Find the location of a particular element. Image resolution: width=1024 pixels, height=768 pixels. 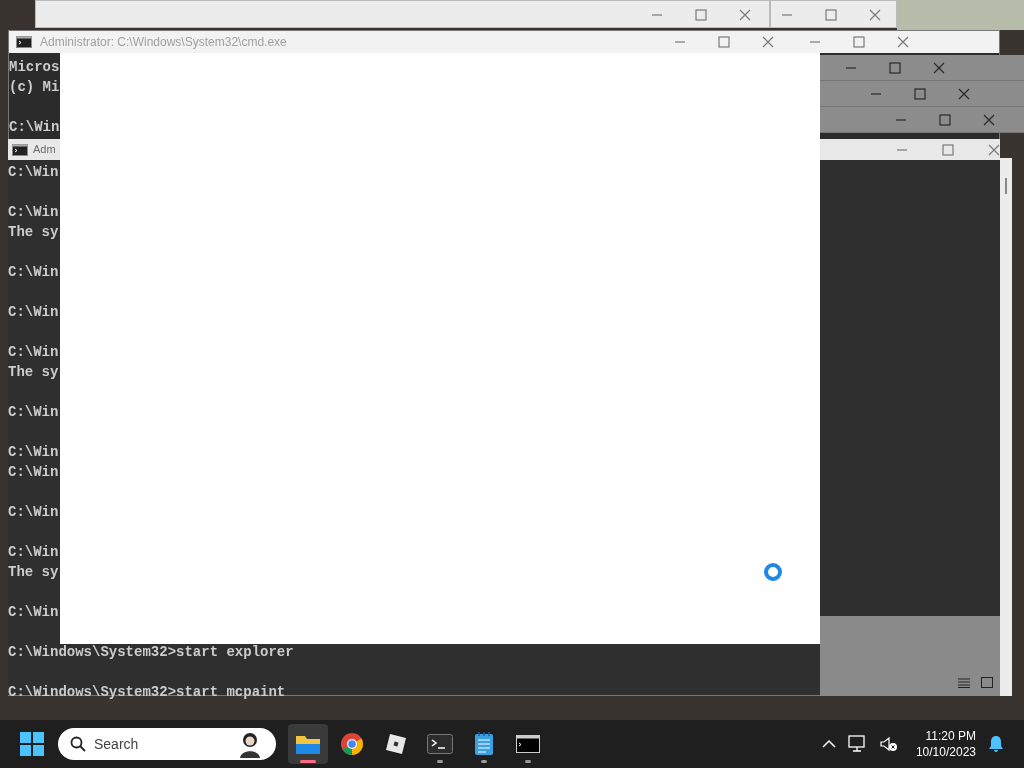

search-field: Search is located at coordinates (167, 744).